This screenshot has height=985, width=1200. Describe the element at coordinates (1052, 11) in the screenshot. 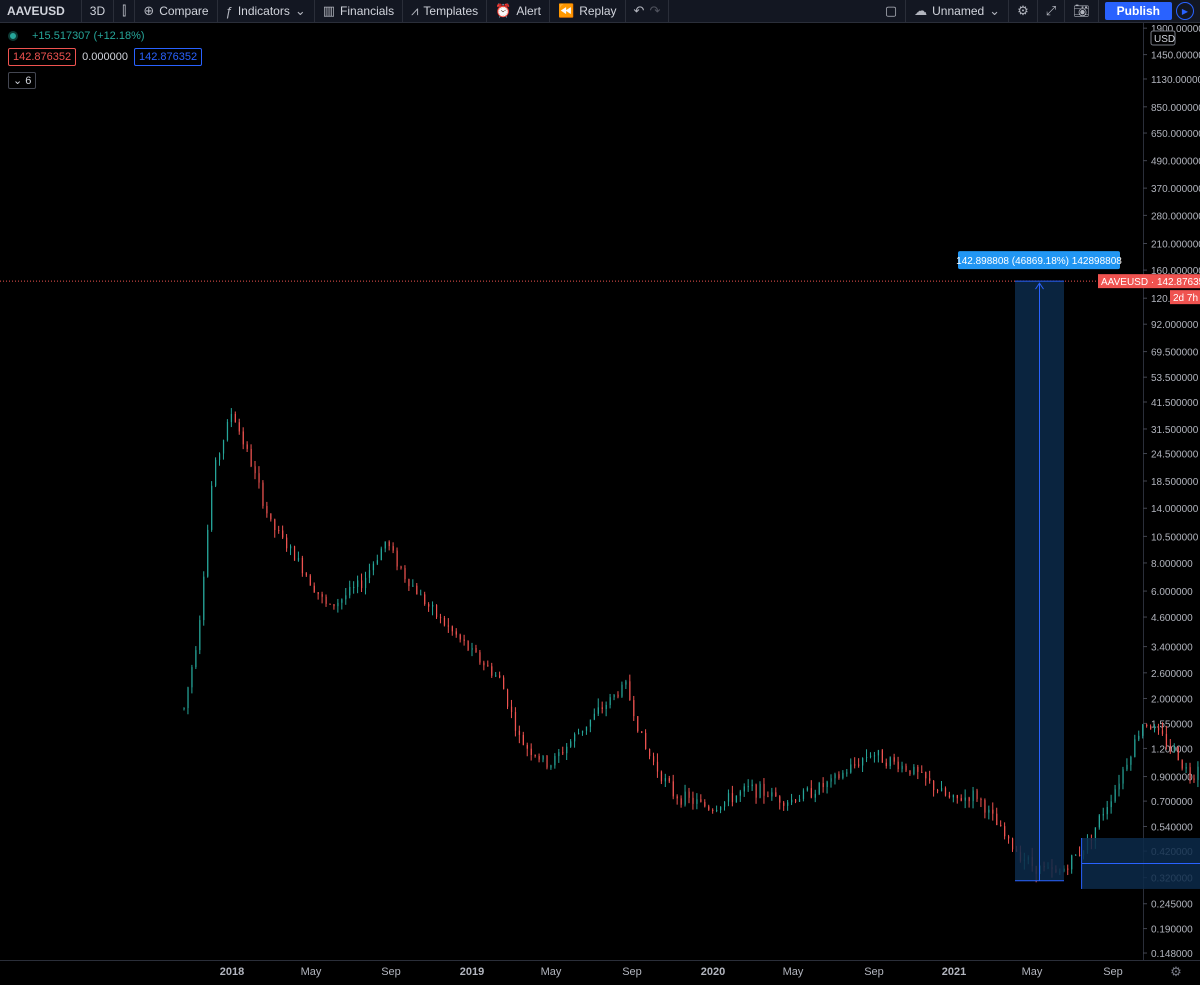

I see `expand-button: ⤢` at that location.